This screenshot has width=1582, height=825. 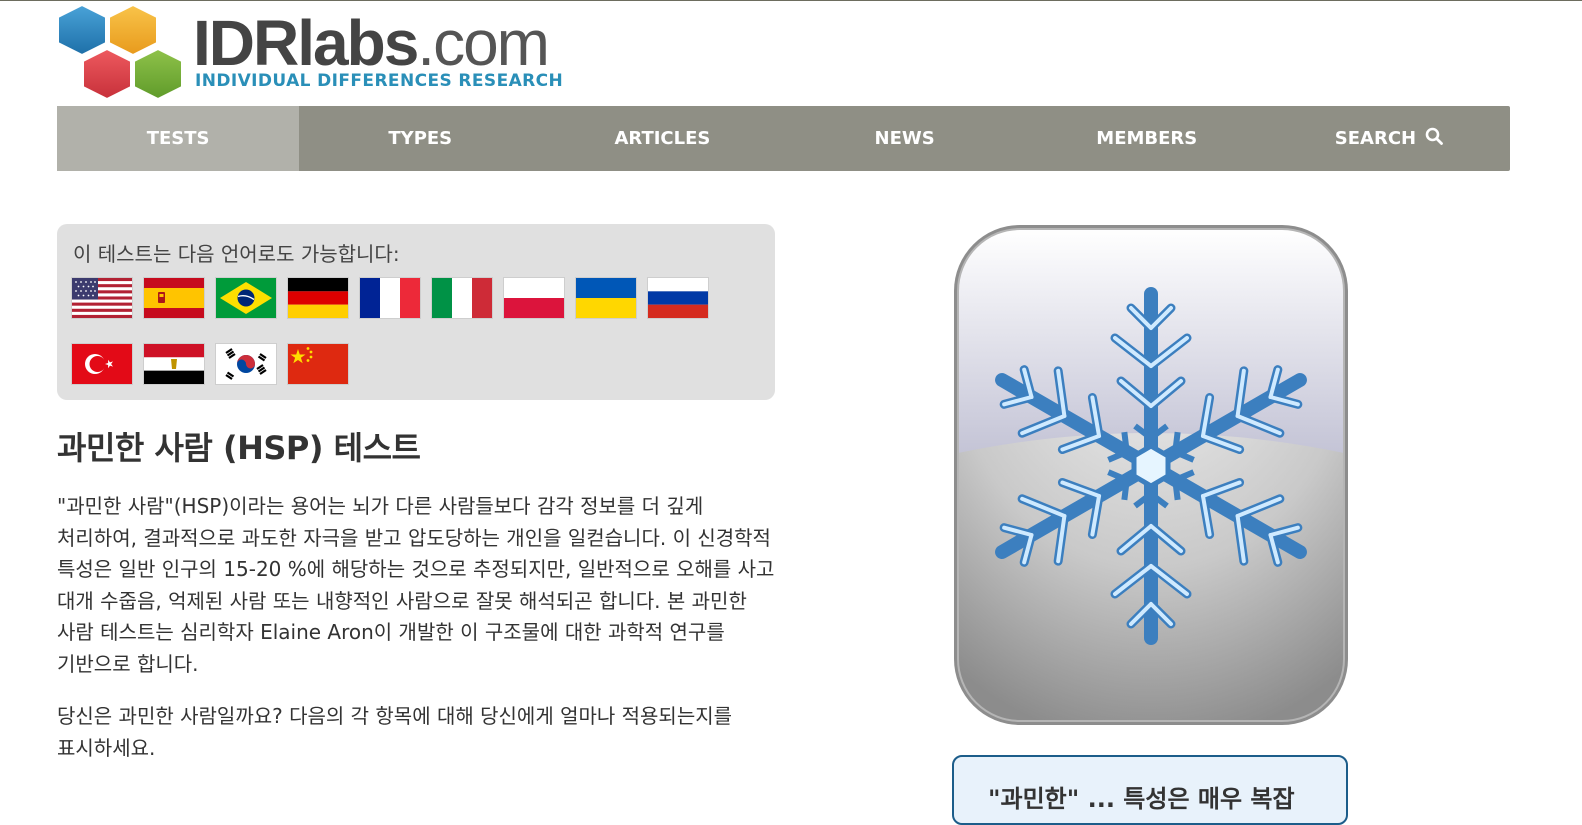 I want to click on brand-wordmark: IDRlabs.com, so click(x=371, y=43).